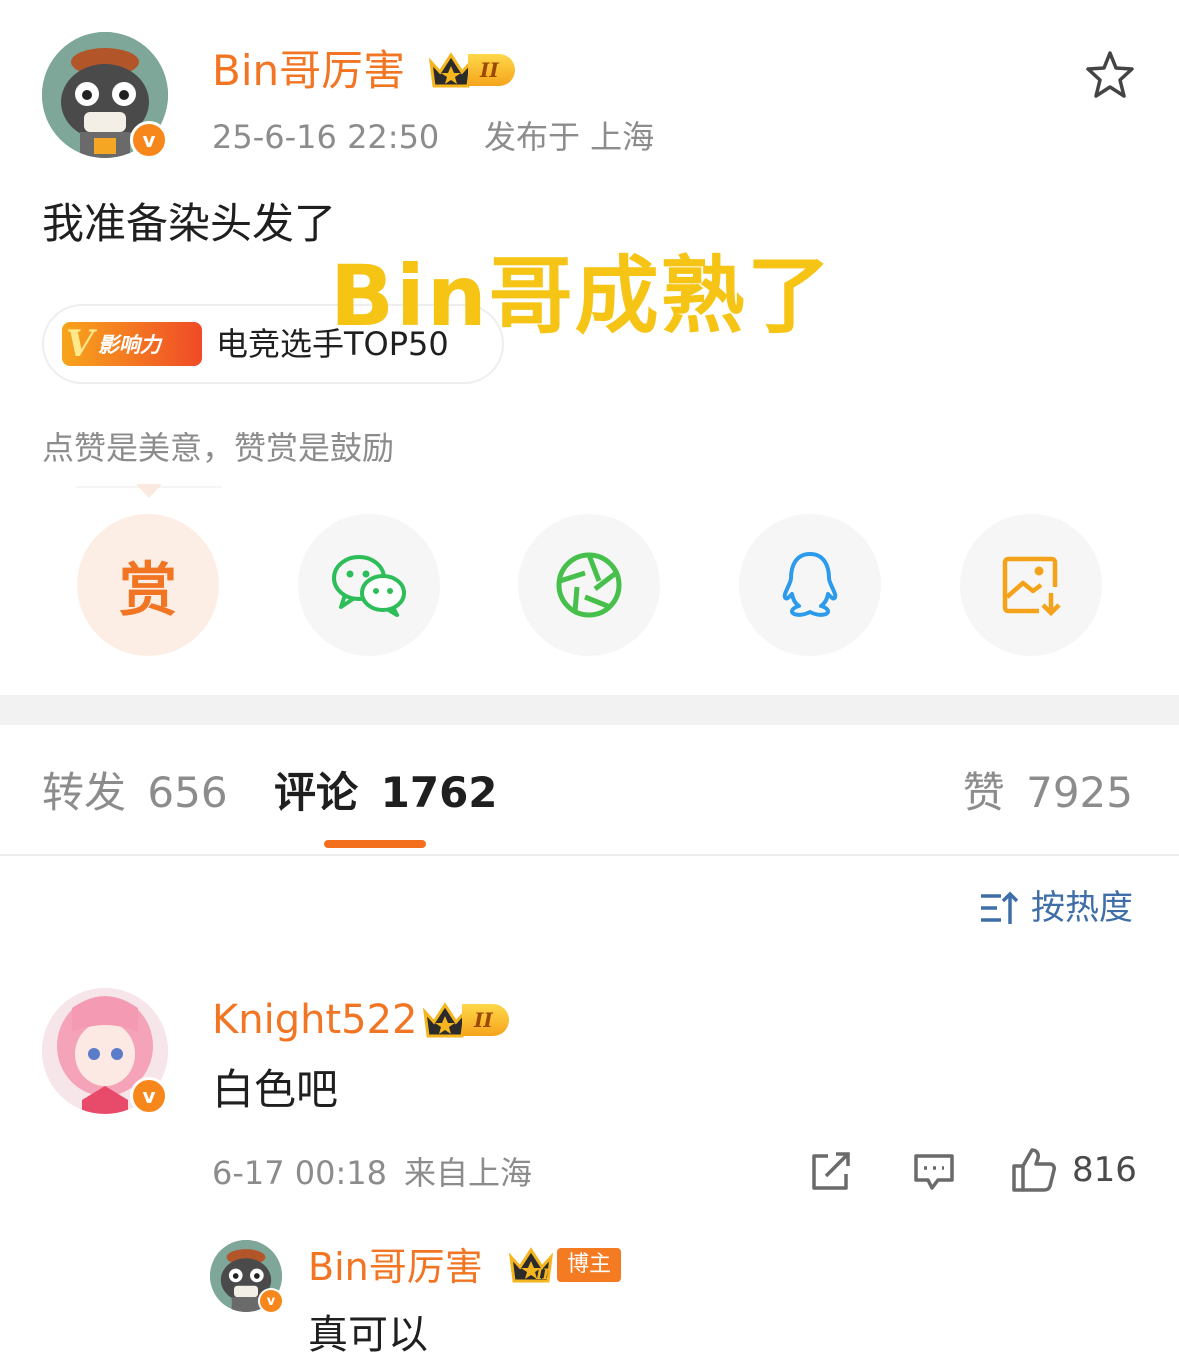  What do you see at coordinates (1104, 1170) in the screenshot?
I see `comment-like-count: 816` at bounding box center [1104, 1170].